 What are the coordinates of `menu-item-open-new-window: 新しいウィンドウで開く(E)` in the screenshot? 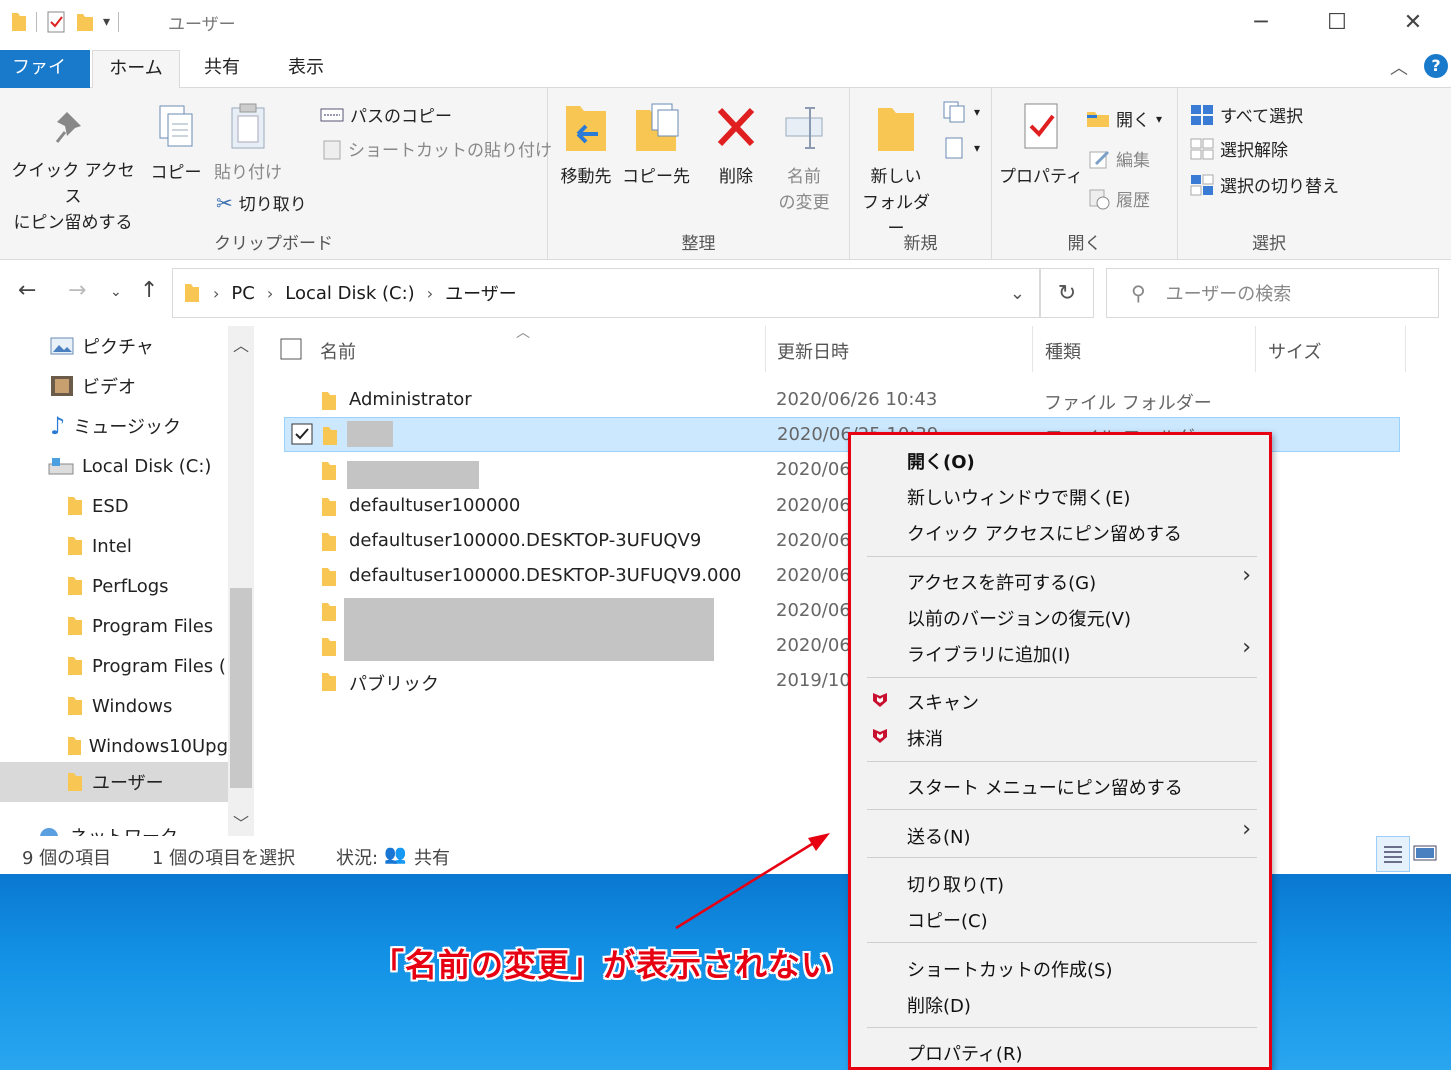 It's located at (1018, 497).